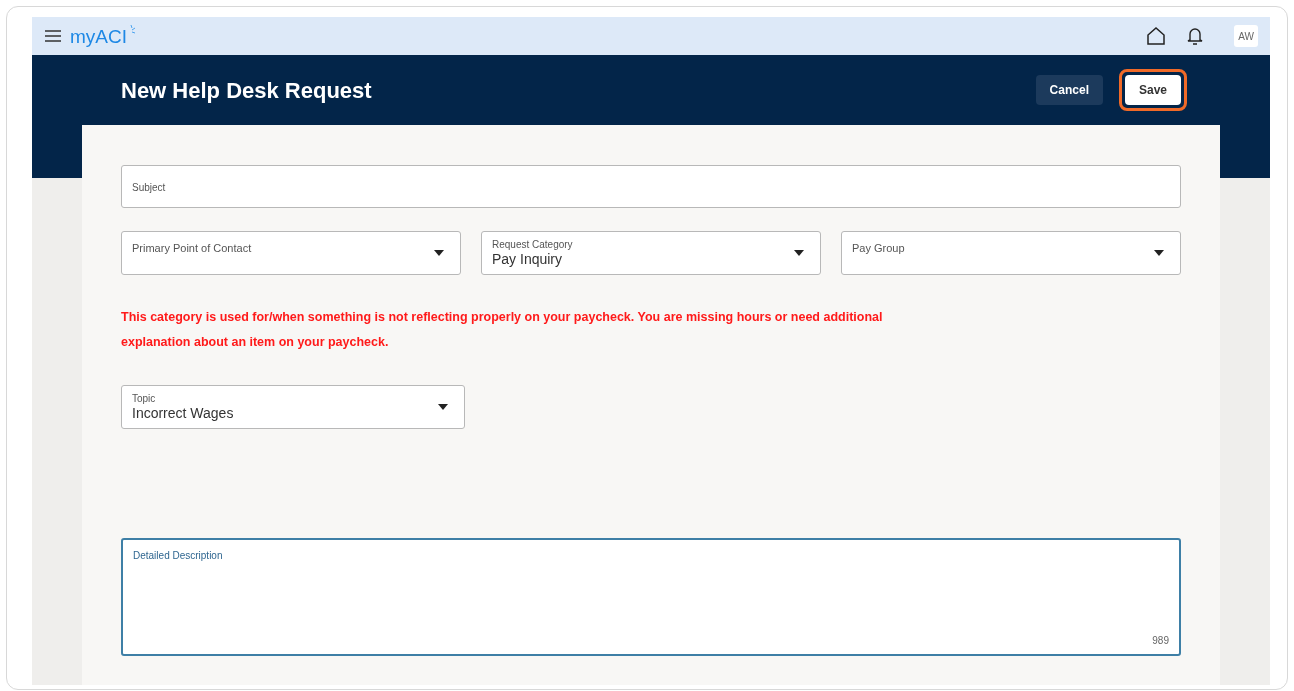 The width and height of the screenshot is (1294, 691). What do you see at coordinates (1069, 90) in the screenshot?
I see `cancel-button: Cancel` at bounding box center [1069, 90].